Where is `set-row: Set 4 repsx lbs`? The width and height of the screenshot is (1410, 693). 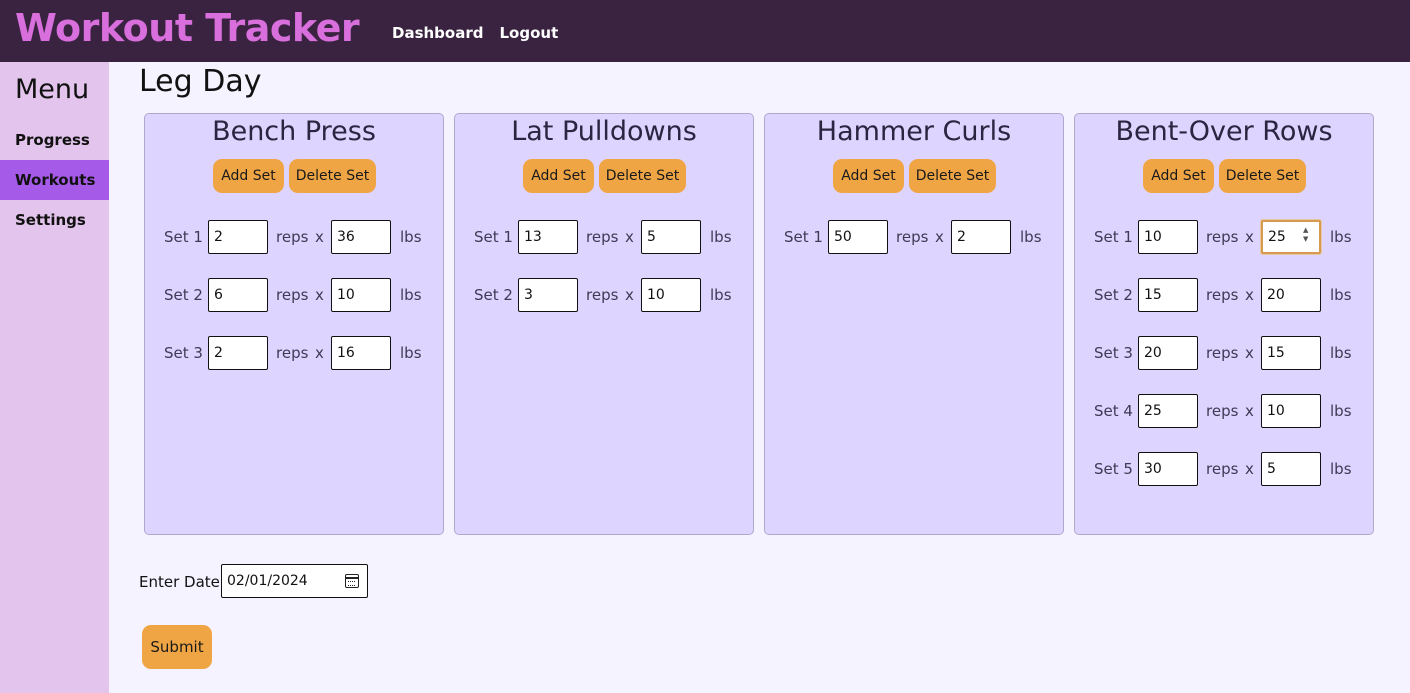 set-row: Set 4 repsx lbs is located at coordinates (1224, 411).